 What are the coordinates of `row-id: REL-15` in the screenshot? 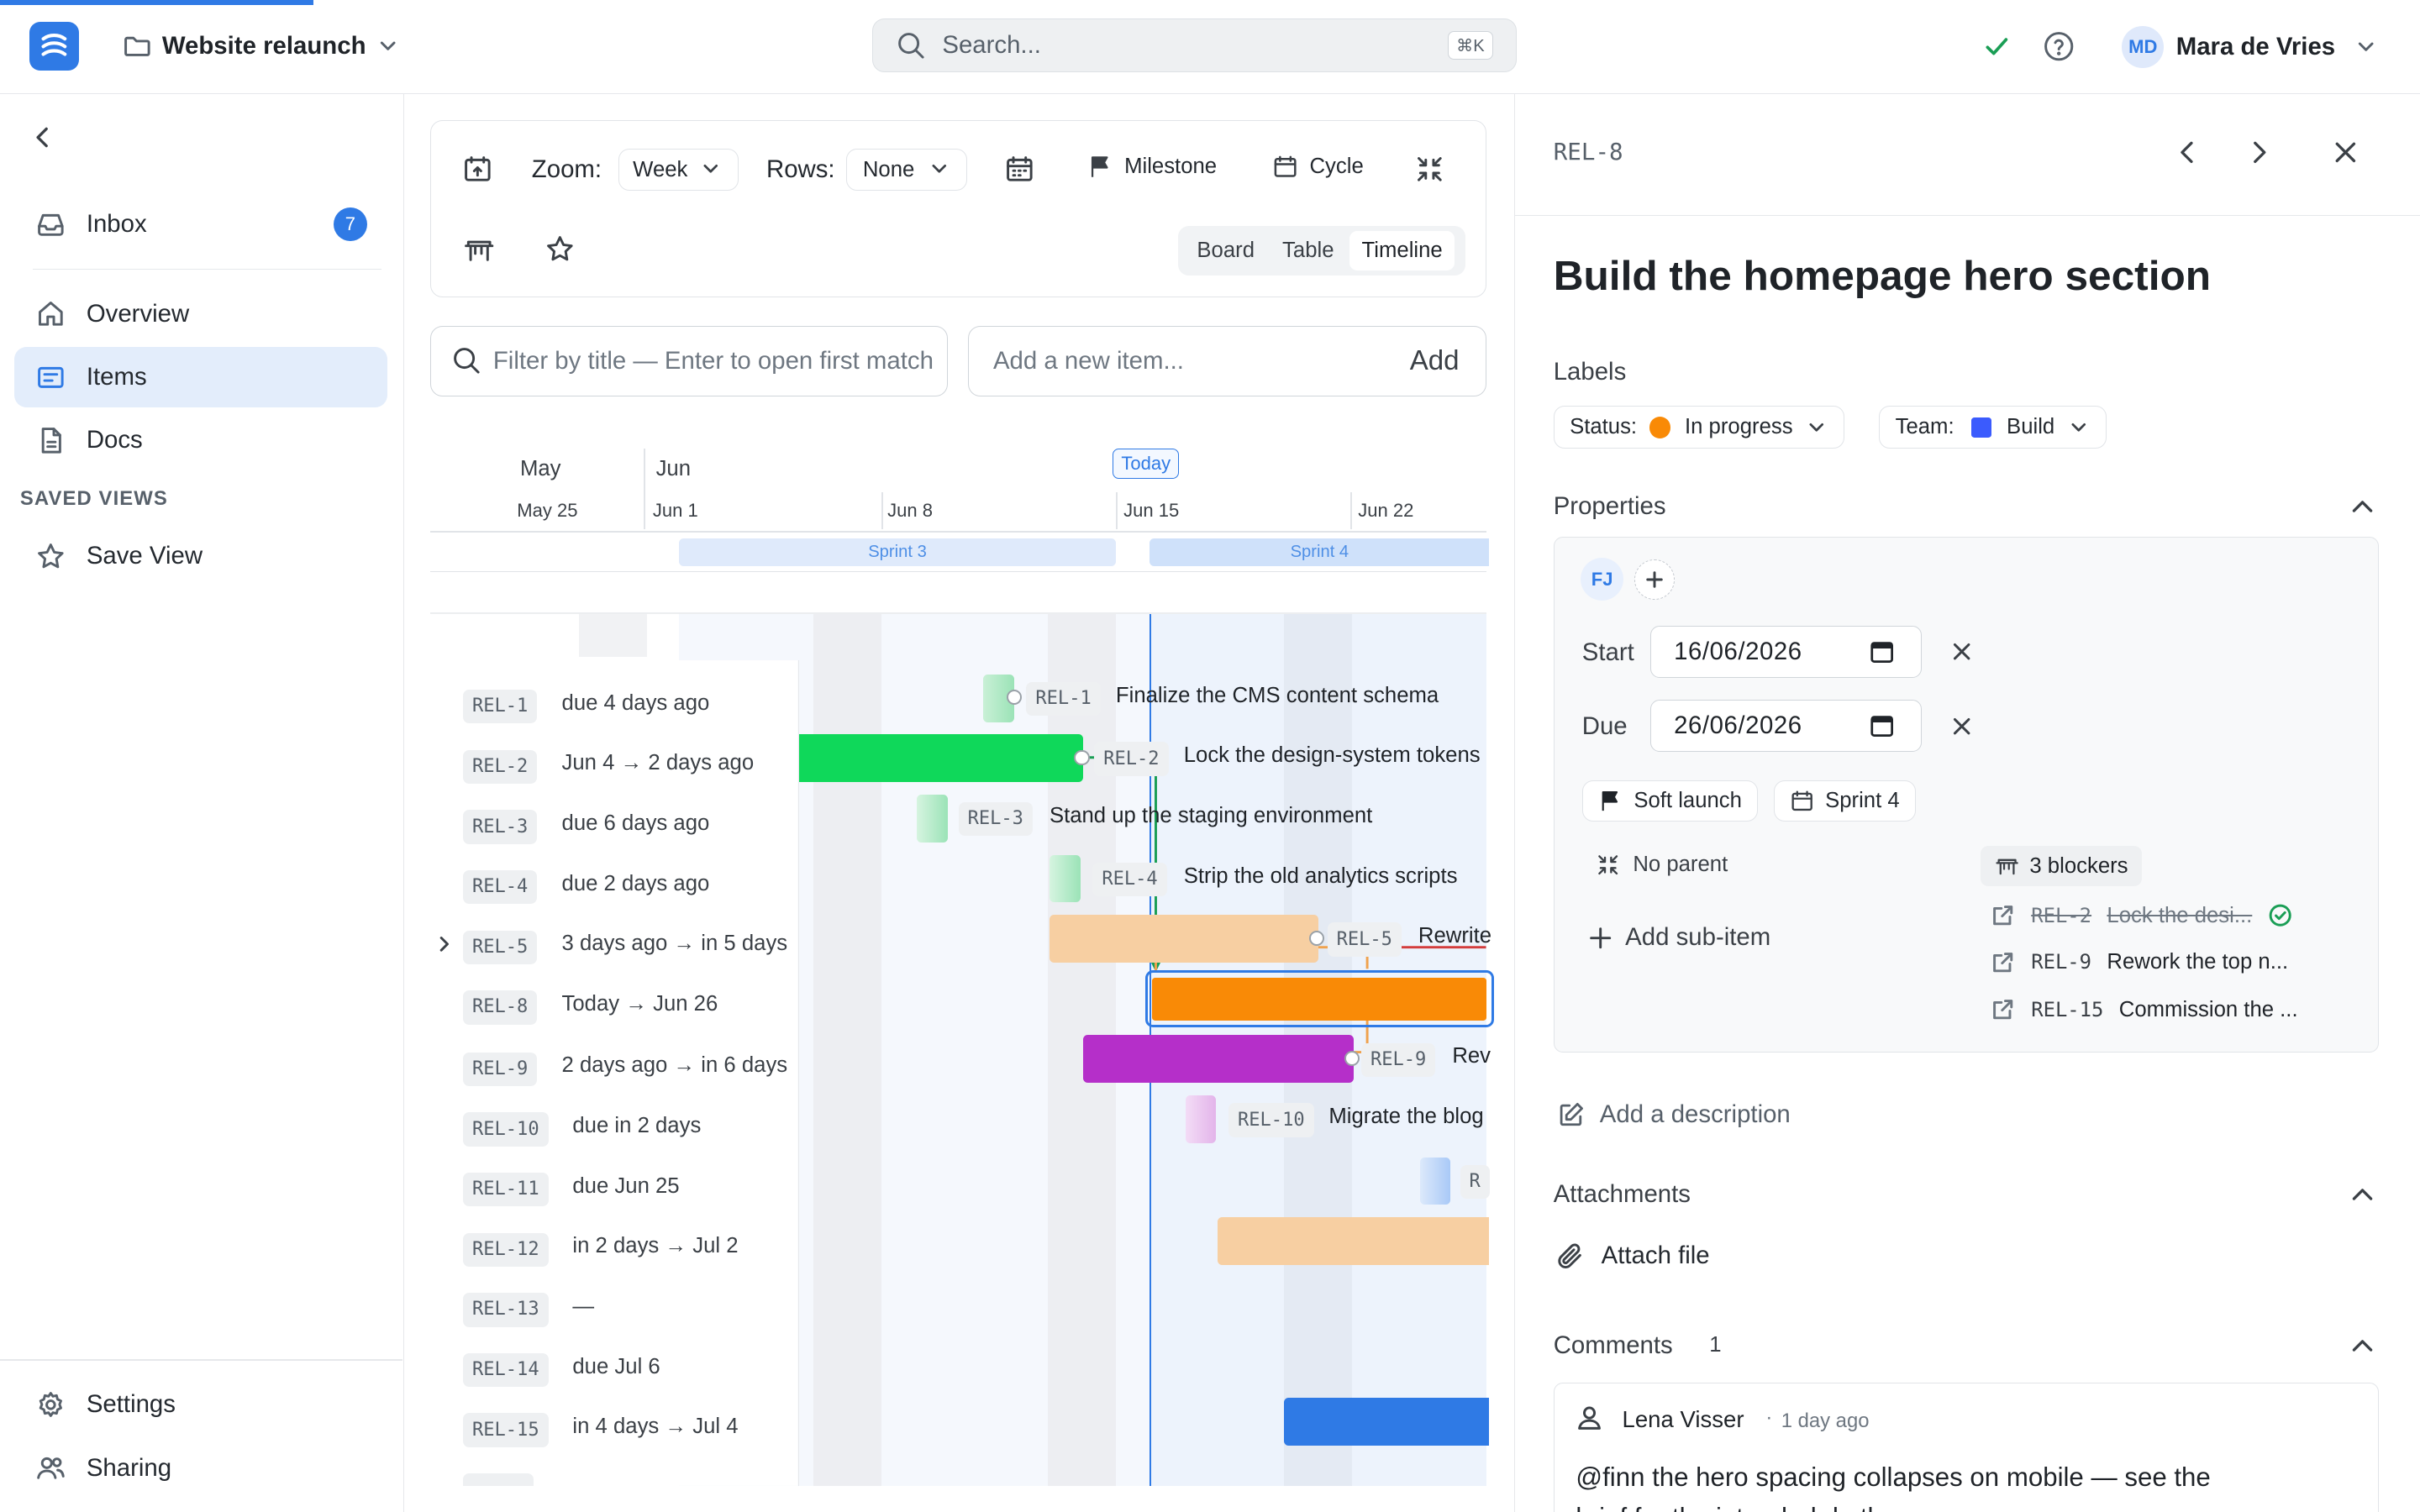 It's located at (506, 1430).